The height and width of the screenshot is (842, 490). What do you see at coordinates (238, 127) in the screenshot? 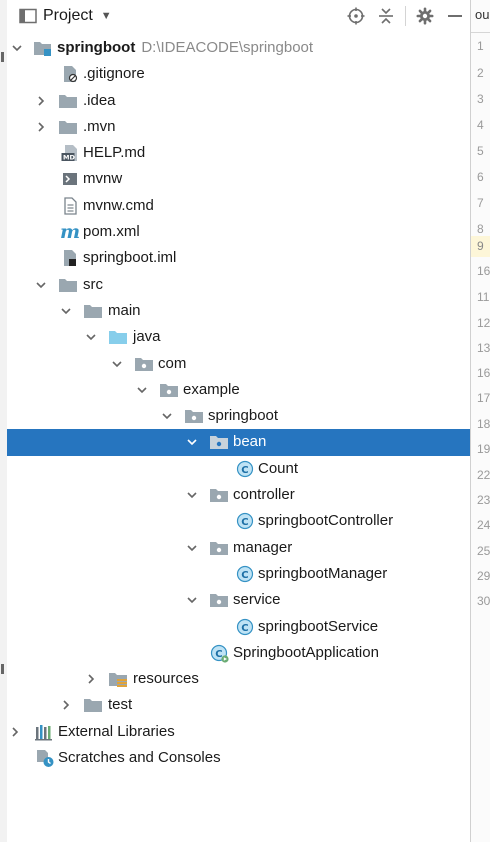
I see `tree-item-mvn: .mvn` at bounding box center [238, 127].